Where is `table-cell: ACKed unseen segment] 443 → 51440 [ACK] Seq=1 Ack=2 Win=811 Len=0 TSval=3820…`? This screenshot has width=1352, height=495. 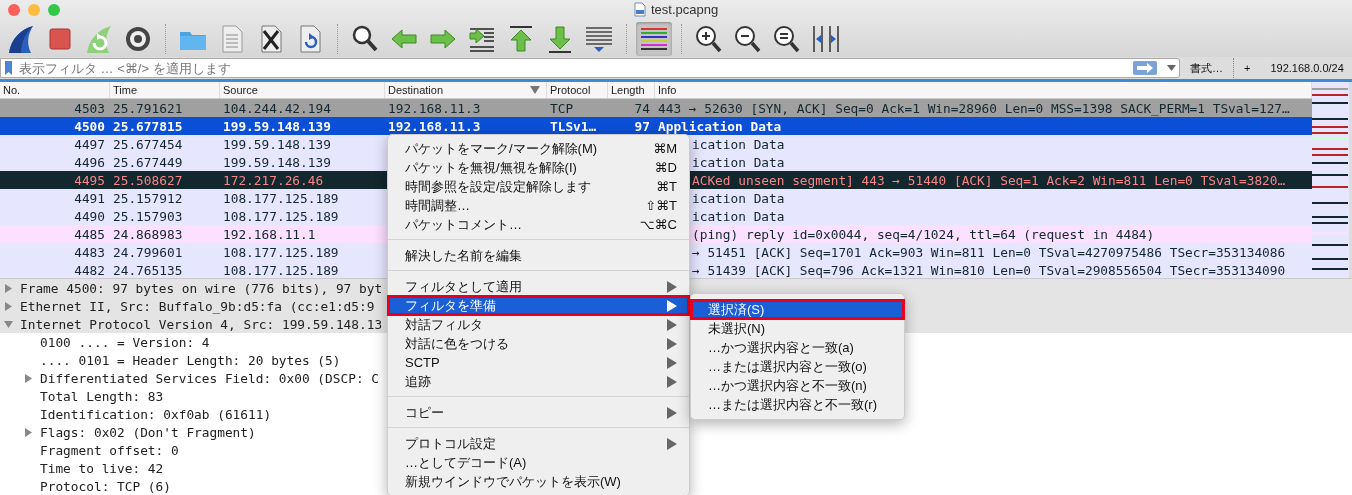 table-cell: ACKed unseen segment] 443 → 51440 [ACK] Seq=1 Ack=2 Win=811 Len=0 TSval=3820… is located at coordinates (989, 180).